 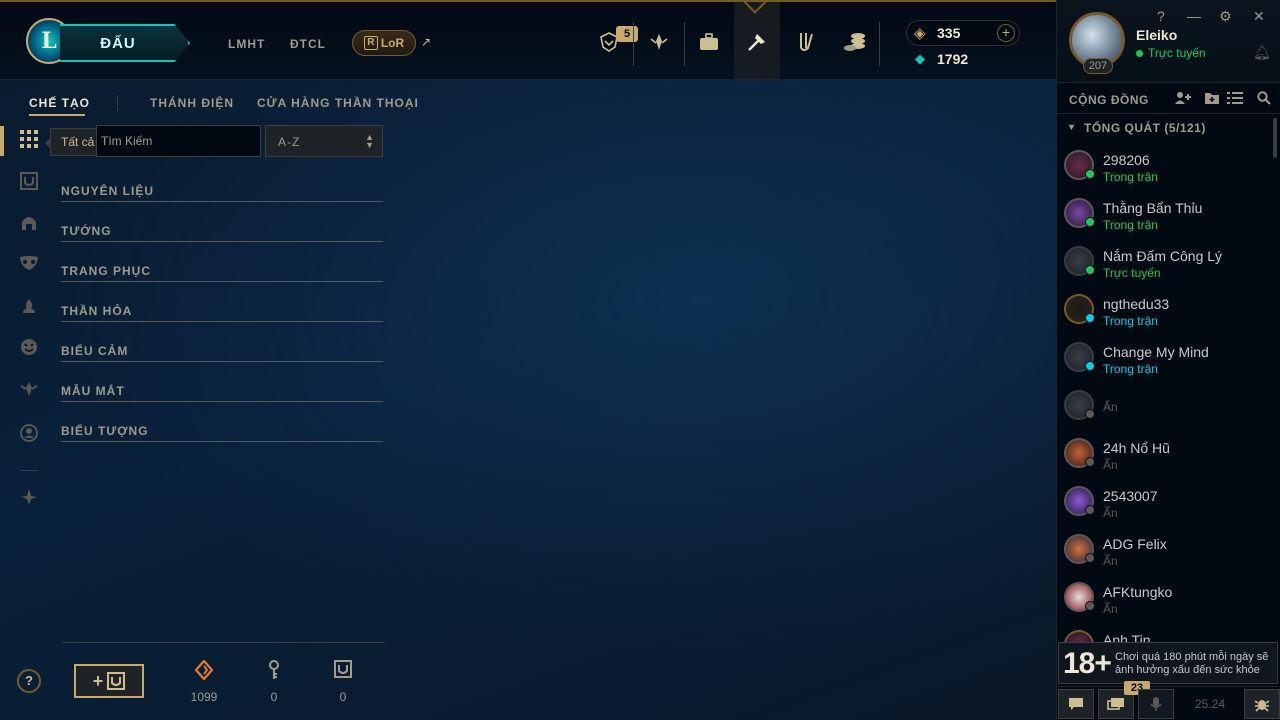 What do you see at coordinates (1168, 632) in the screenshot?
I see `list-item: Anh Tin` at bounding box center [1168, 632].